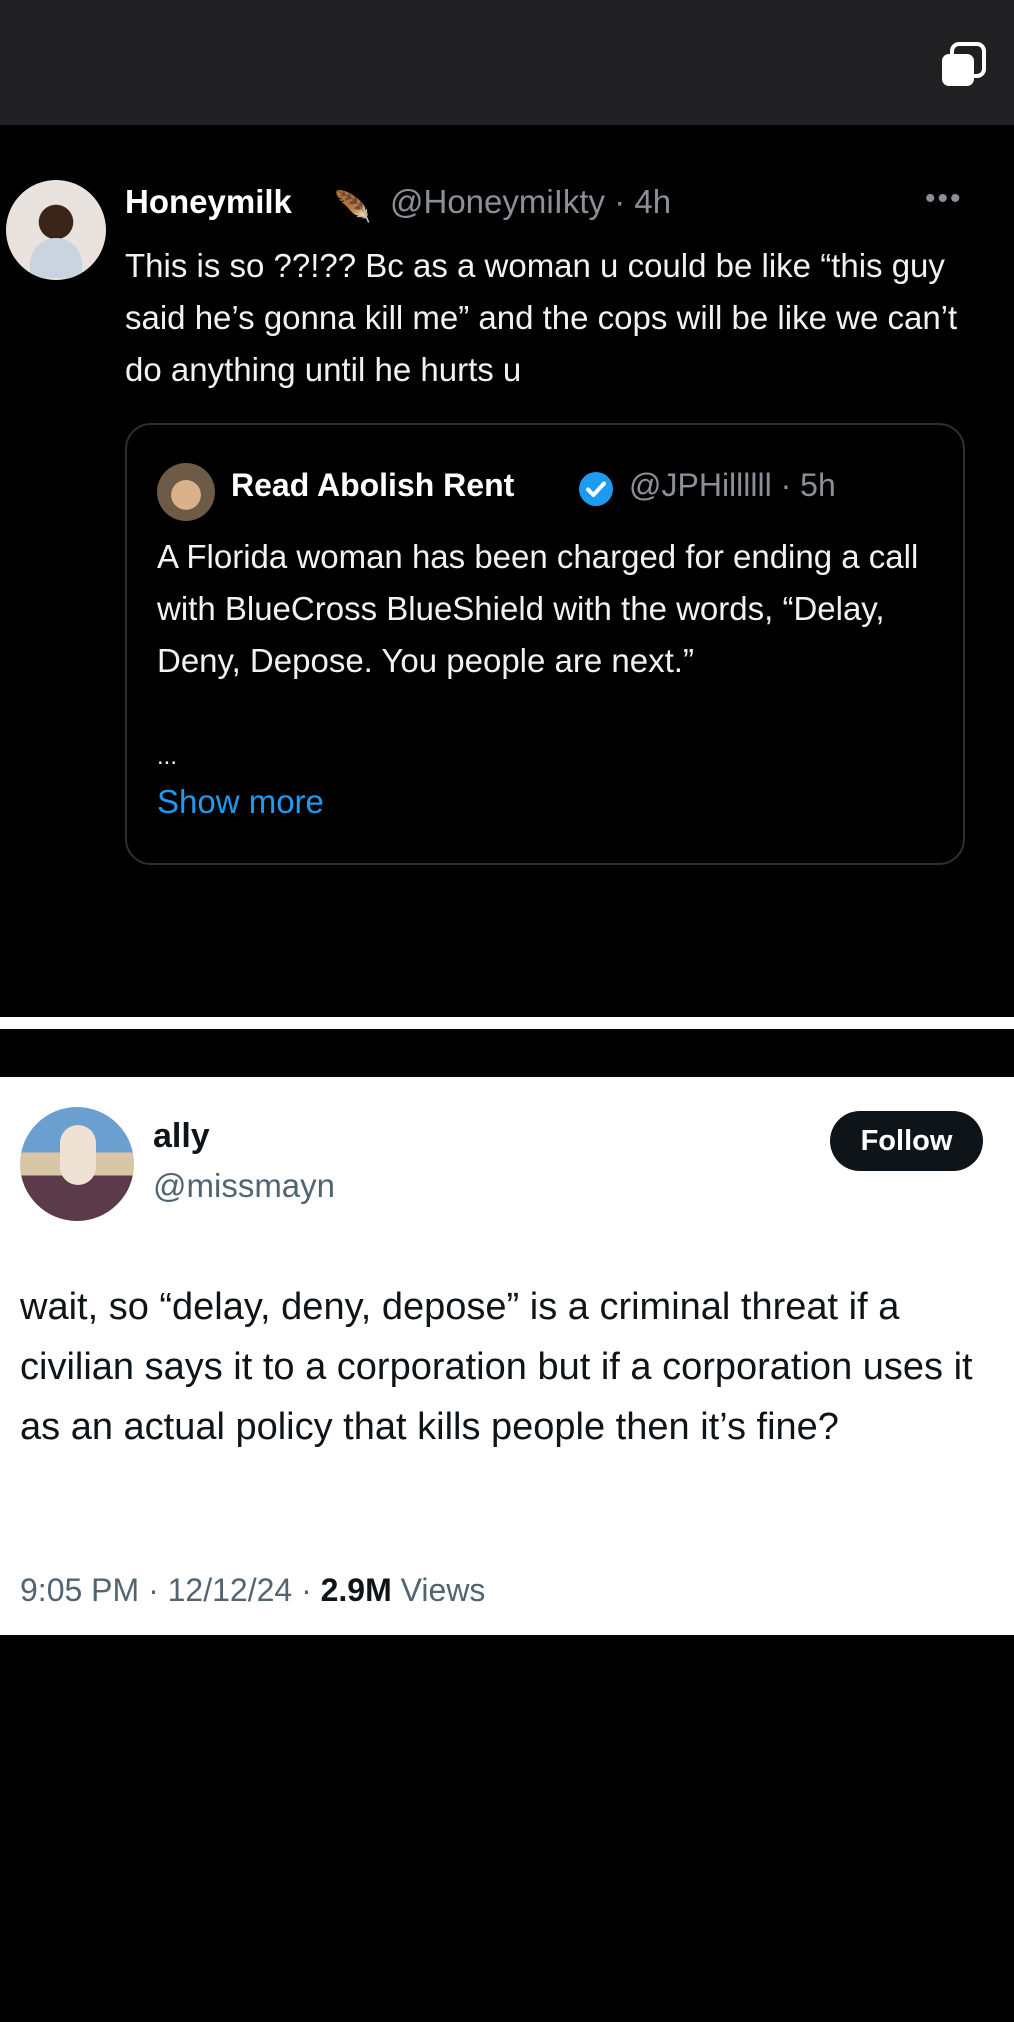 The height and width of the screenshot is (2022, 1014). Describe the element at coordinates (230, 1590) in the screenshot. I see `tweet-date: 12/12/24` at that location.